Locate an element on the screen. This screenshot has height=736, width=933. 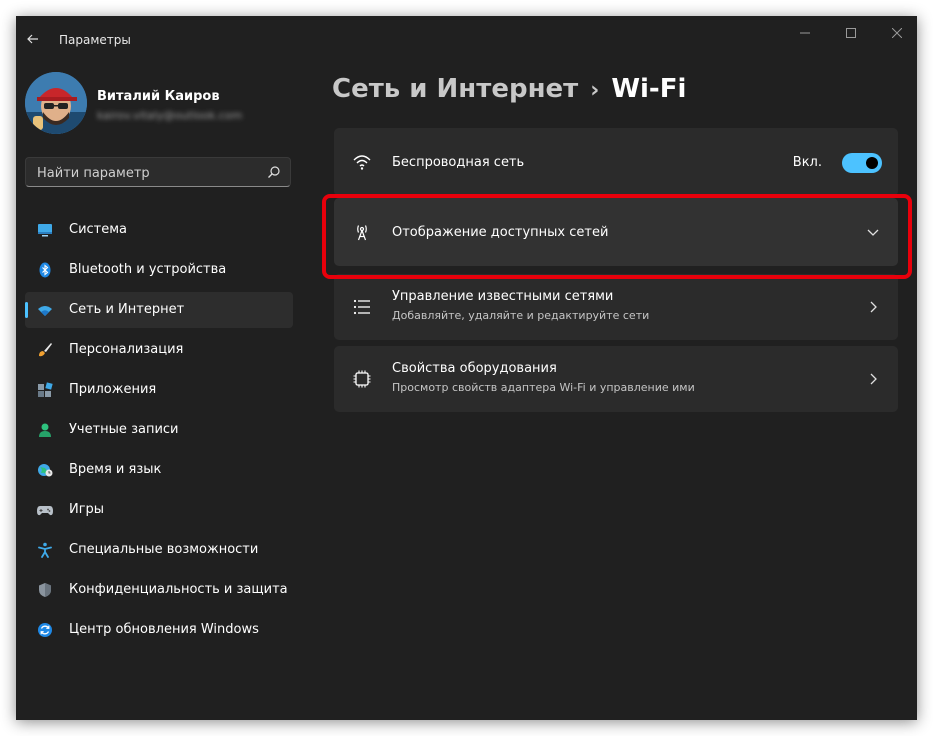
sidebar-item-label: Центр обновления Windows is located at coordinates (164, 629).